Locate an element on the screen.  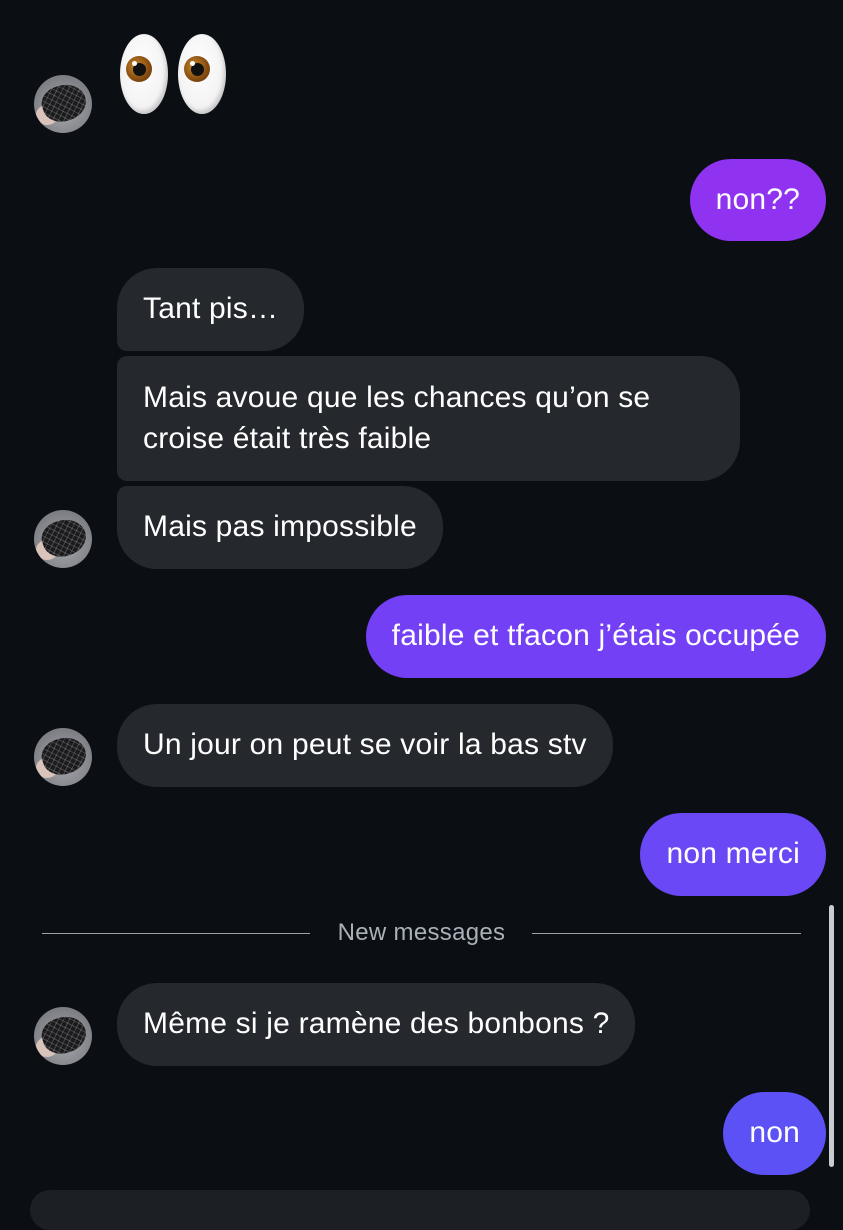
received-message: Même si je ramène des bonbons ? is located at coordinates (376, 1024).